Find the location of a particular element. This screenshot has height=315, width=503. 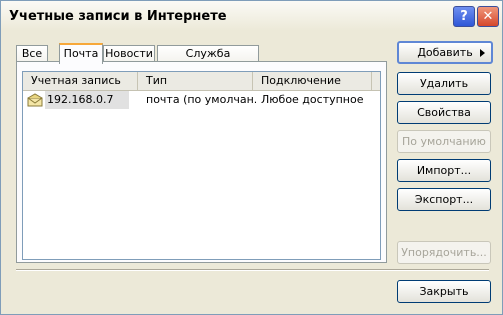

close-icon: ✕ is located at coordinates (488, 16).